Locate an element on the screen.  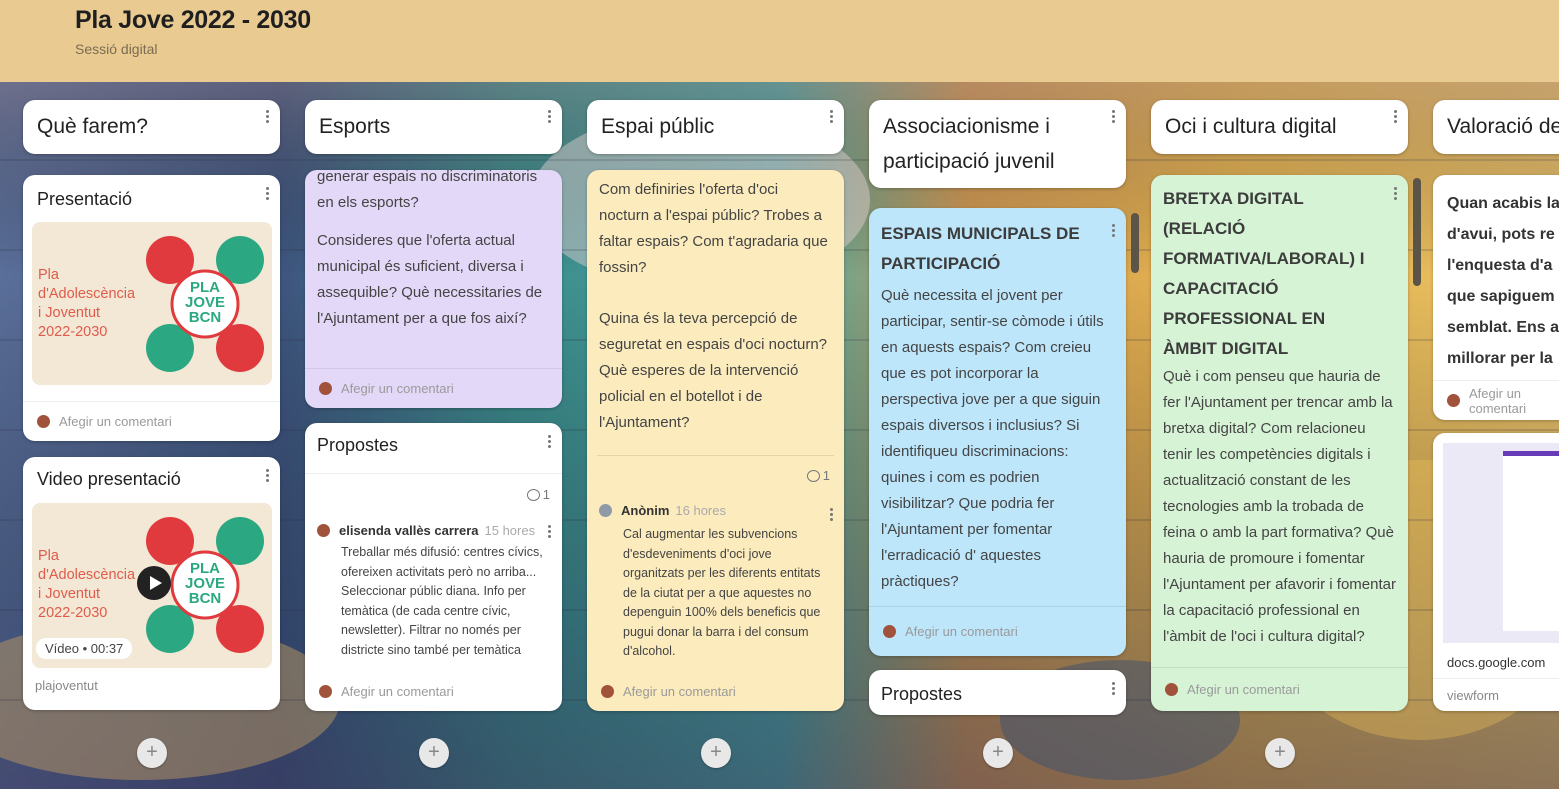
comment-author: Anònim is located at coordinates (645, 510).